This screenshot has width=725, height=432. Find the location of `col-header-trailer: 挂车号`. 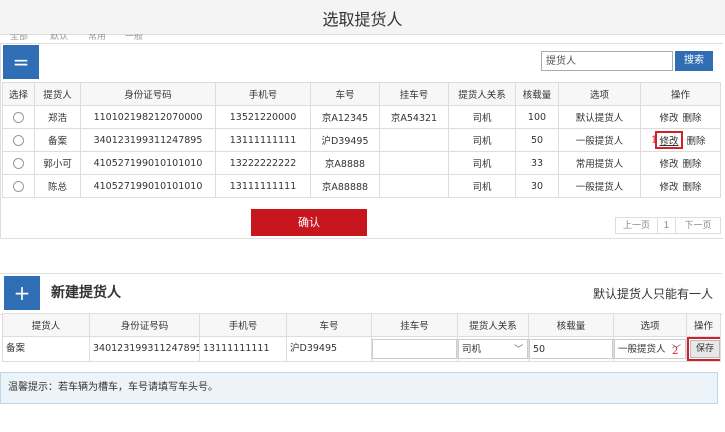

col-header-trailer: 挂车号 is located at coordinates (414, 94).